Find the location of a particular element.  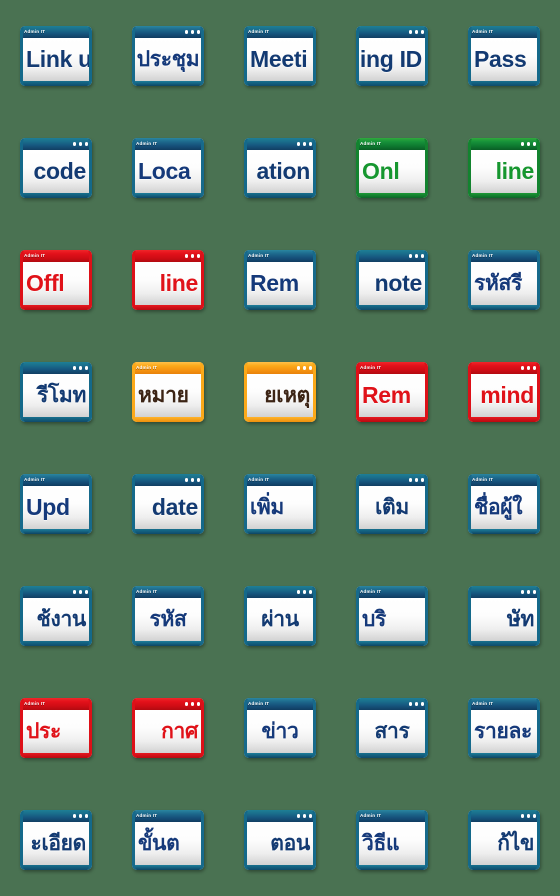

sticker-browser-window: date is located at coordinates (168, 504).